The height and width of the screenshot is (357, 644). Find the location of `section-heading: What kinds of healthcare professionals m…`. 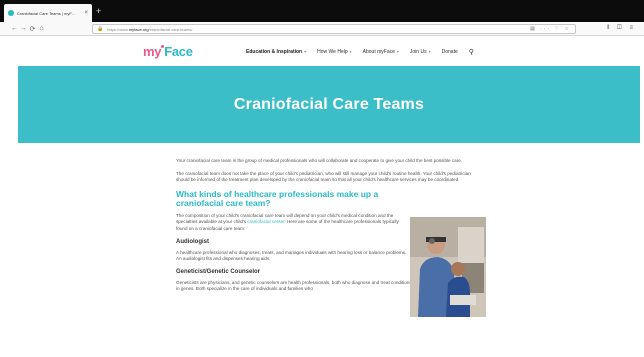

section-heading: What kinds of healthcare professionals m… is located at coordinates (277, 198).